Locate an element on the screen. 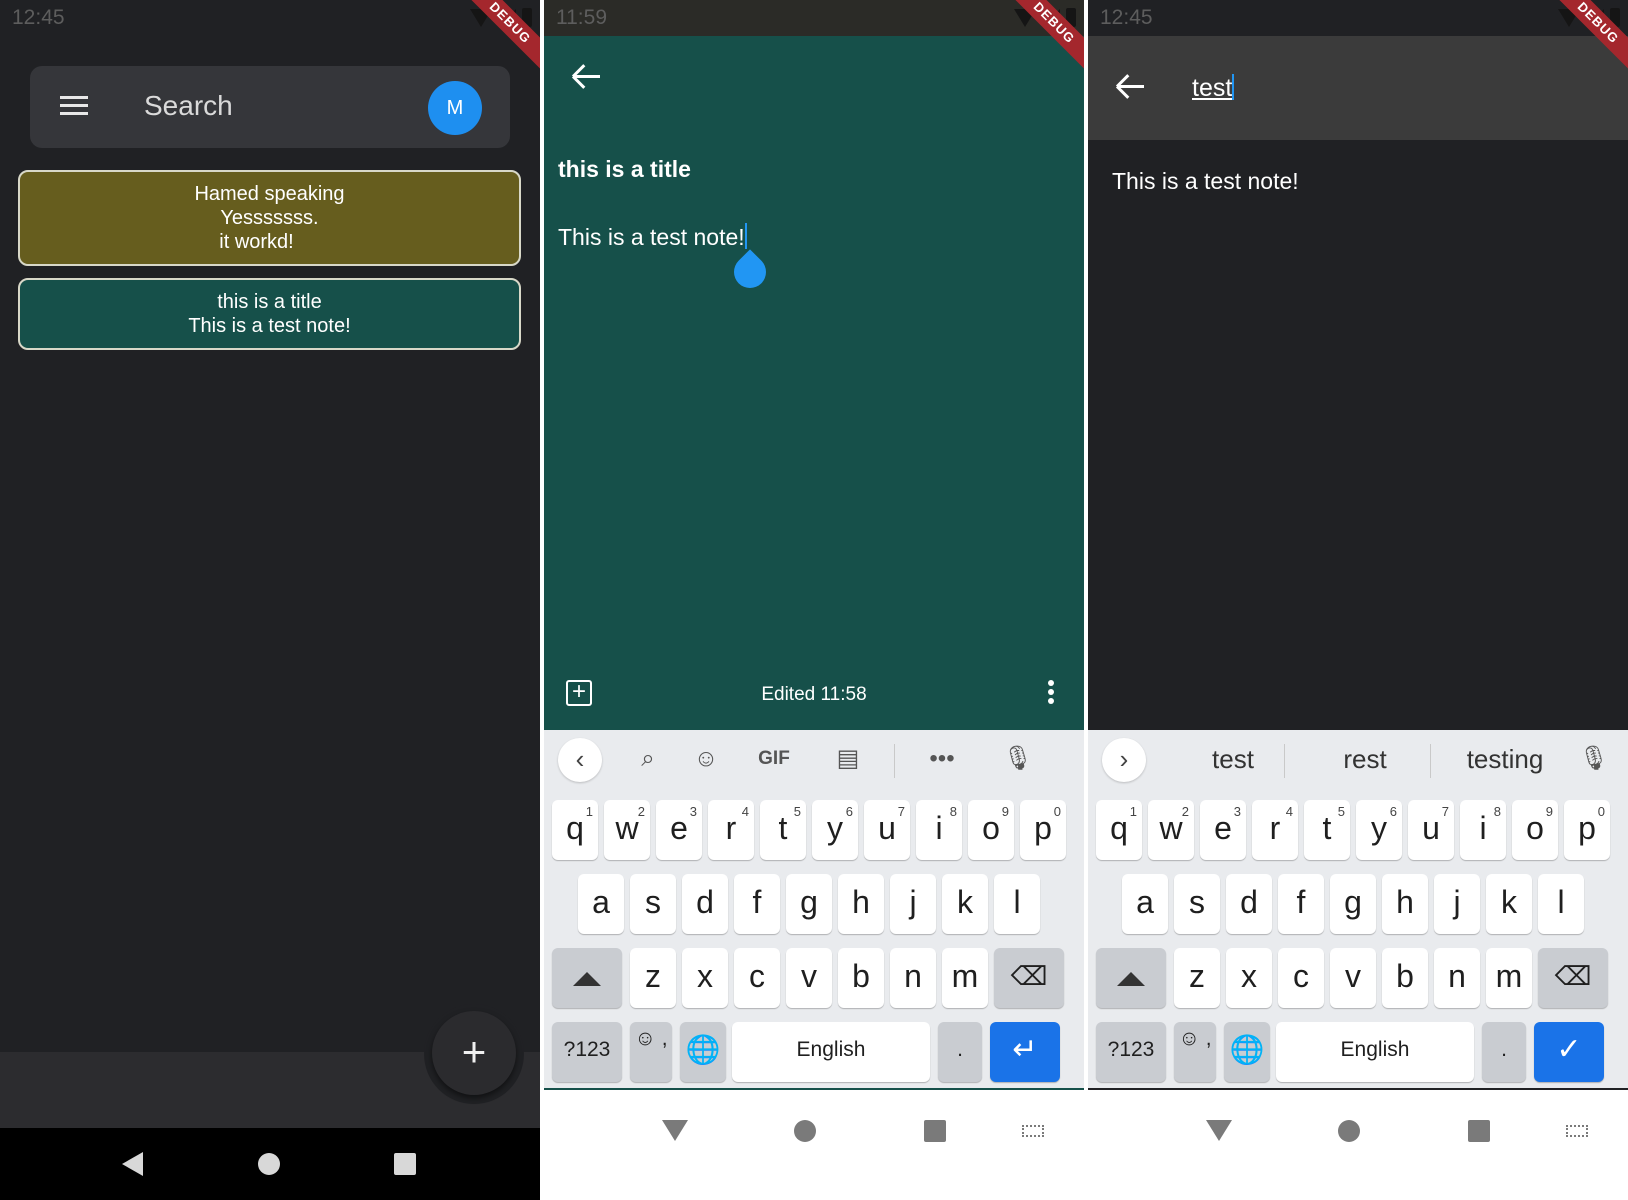 The image size is (1628, 1200). cursor-handle is located at coordinates (750, 272).